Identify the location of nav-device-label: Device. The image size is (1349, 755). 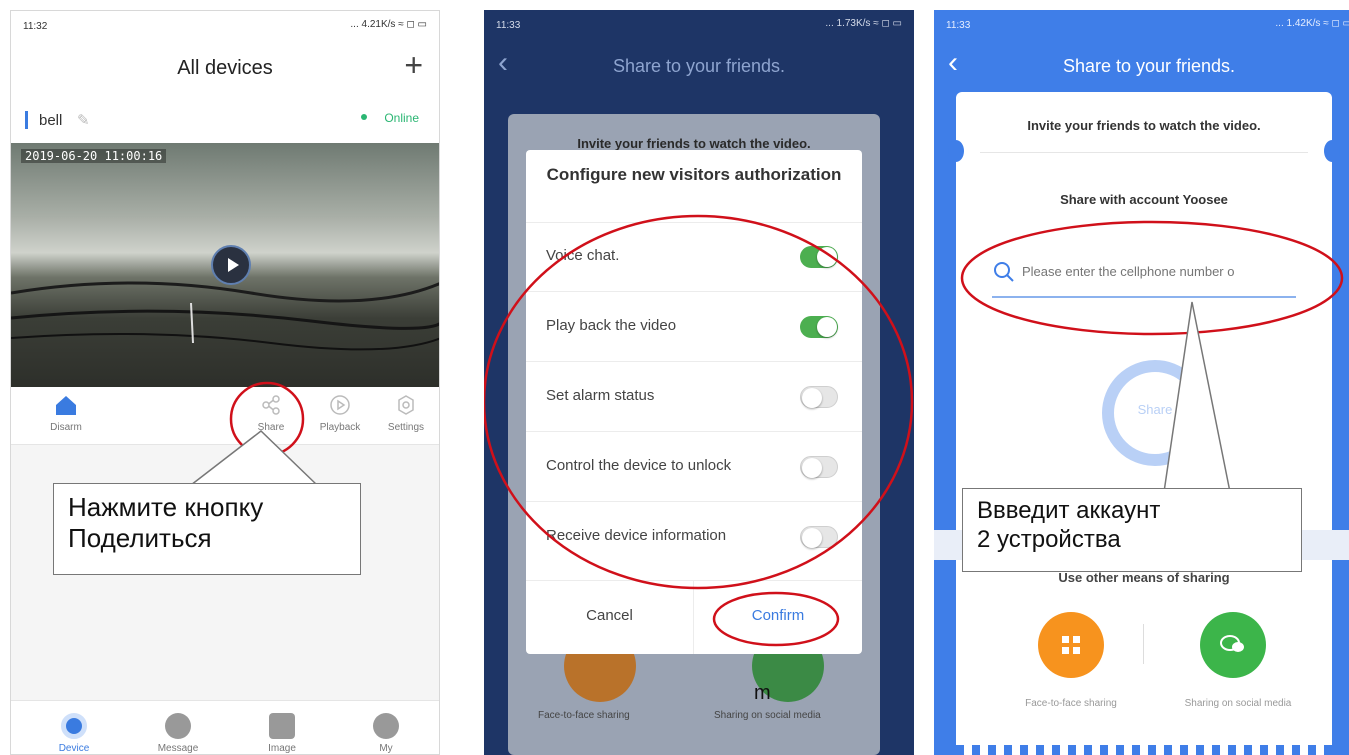
(74, 748).